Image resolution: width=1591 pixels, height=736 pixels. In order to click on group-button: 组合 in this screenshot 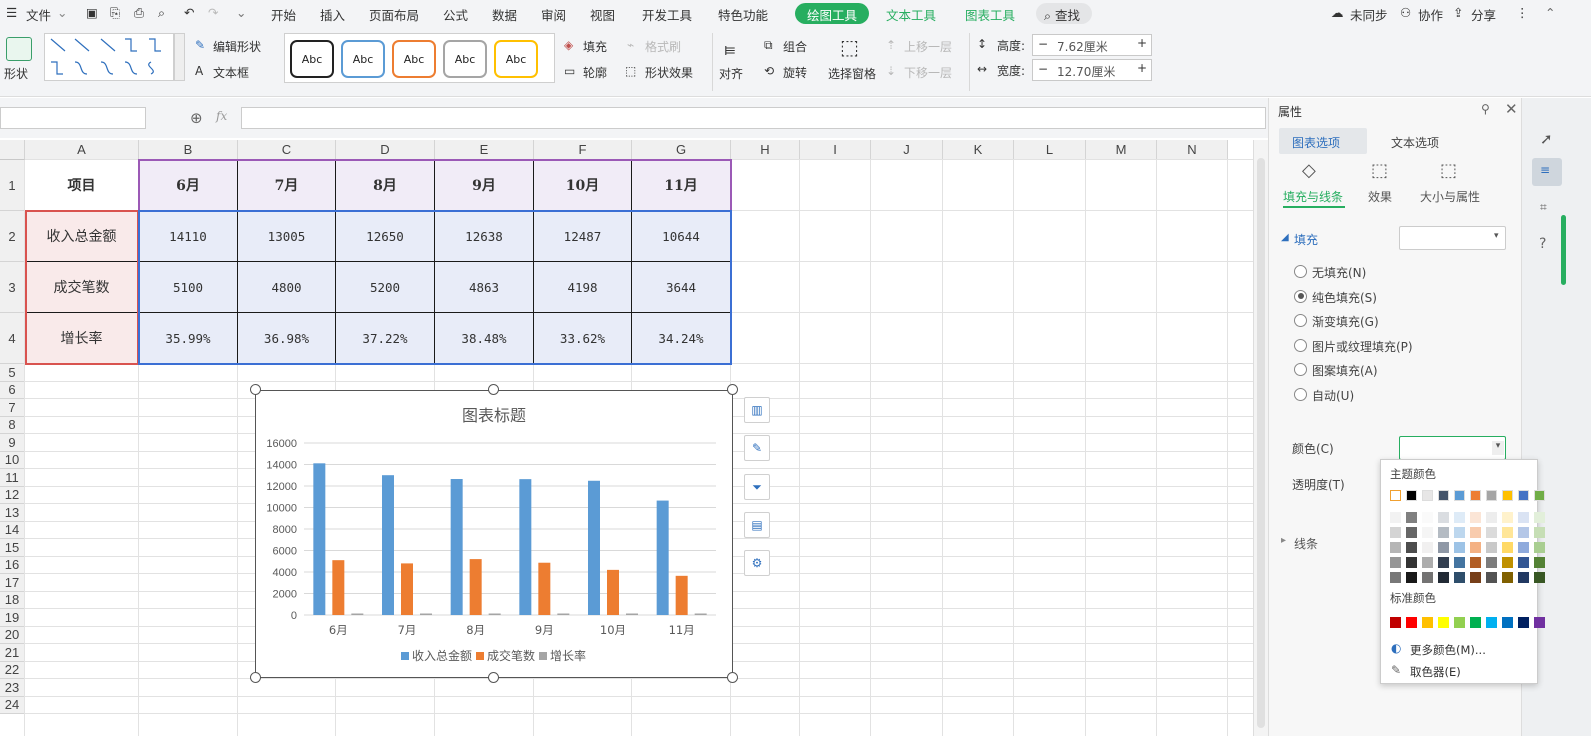, I will do `click(795, 46)`.